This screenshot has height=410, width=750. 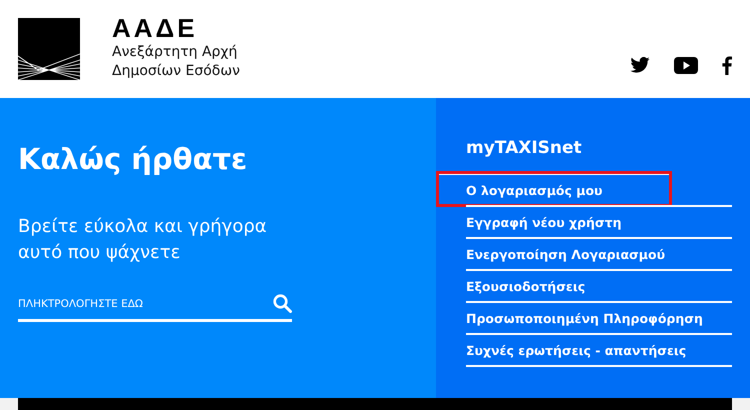 I want to click on facebook-icon, so click(x=727, y=65).